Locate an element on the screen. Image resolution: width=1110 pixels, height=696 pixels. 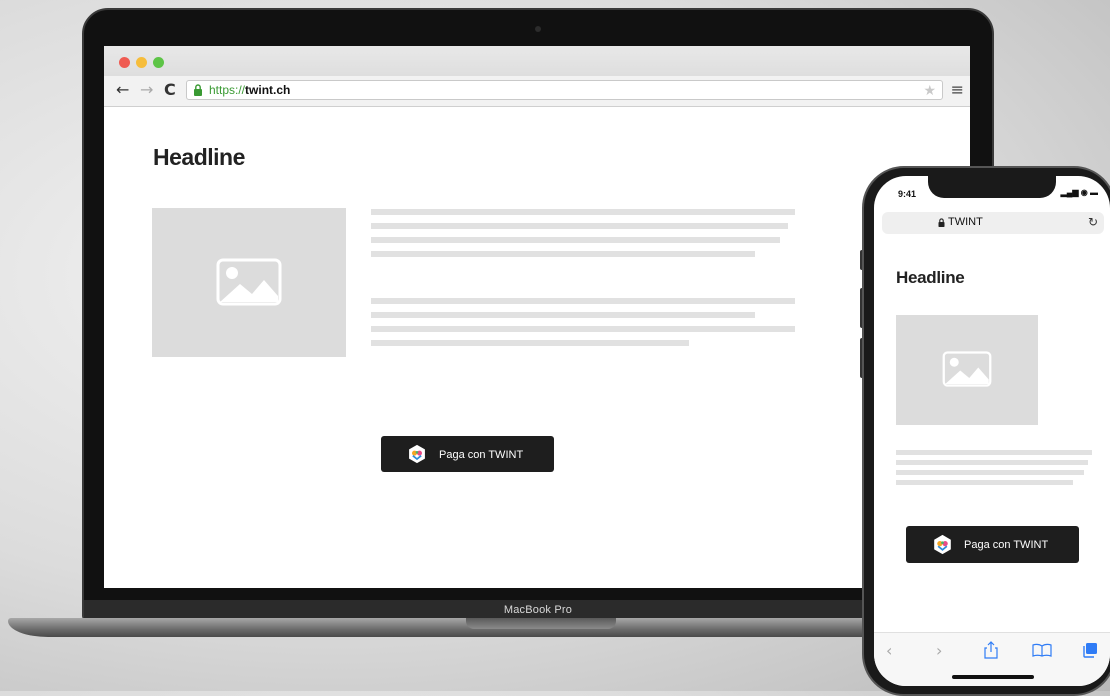
bookmarks-icon is located at coordinates (1042, 650).